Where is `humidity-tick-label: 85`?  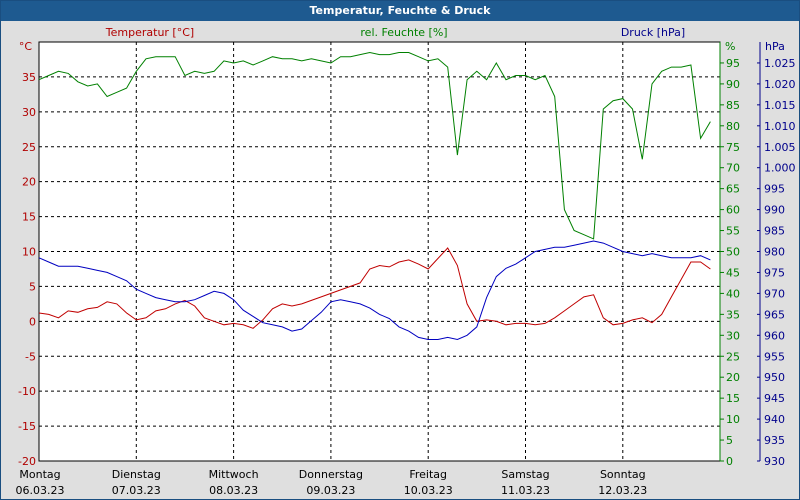
humidity-tick-label: 85 is located at coordinates (733, 105).